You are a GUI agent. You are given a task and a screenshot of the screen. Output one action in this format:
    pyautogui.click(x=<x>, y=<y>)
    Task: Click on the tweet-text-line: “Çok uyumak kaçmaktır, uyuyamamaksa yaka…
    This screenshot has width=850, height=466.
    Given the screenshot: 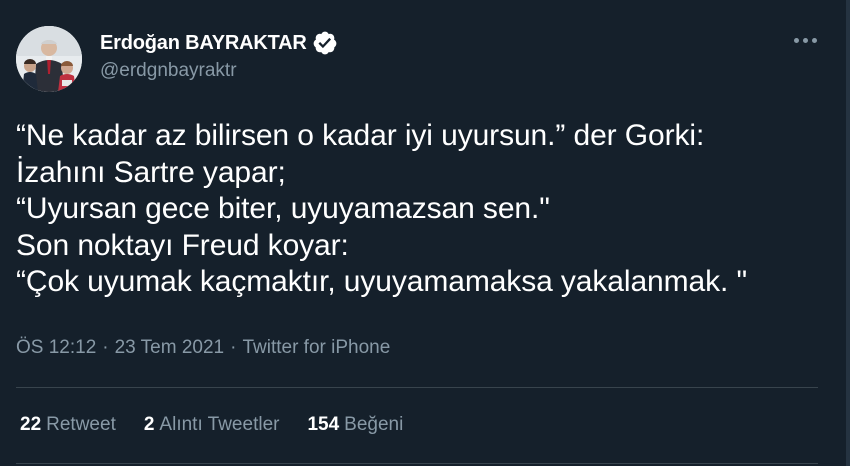 What is the action you would take?
    pyautogui.click(x=382, y=281)
    